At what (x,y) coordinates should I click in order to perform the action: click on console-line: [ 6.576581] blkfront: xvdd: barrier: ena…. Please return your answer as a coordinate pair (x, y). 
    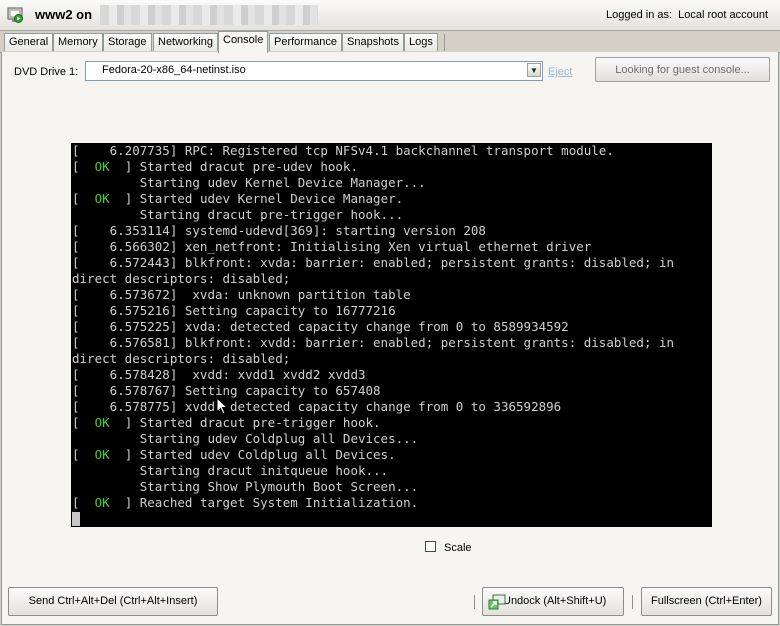
    Looking at the image, I should click on (373, 342).